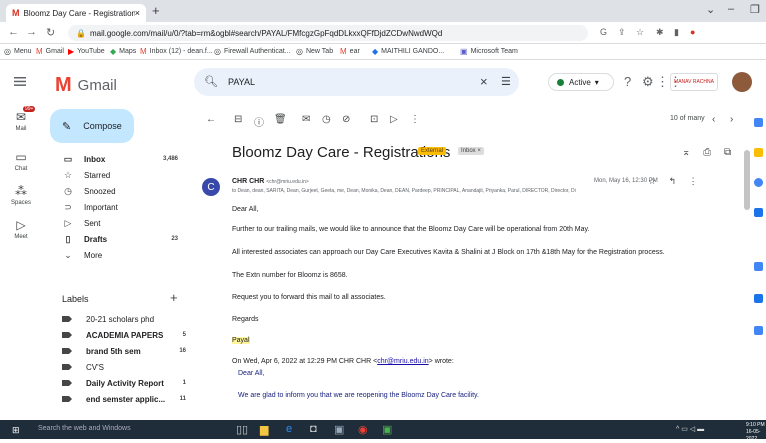 The width and height of the screenshot is (766, 443). Describe the element at coordinates (117, 207) in the screenshot. I see `nav-item-important: ⊃ Important` at that location.